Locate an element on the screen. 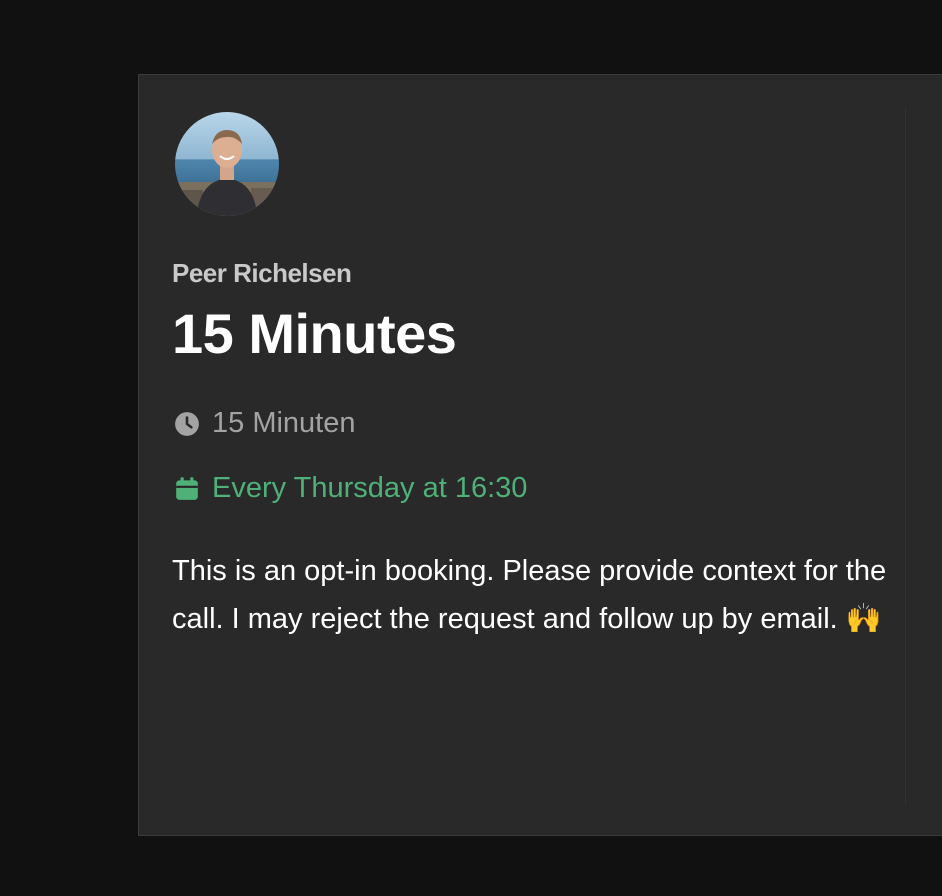  duration-row: 15 Minuten is located at coordinates (265, 423).